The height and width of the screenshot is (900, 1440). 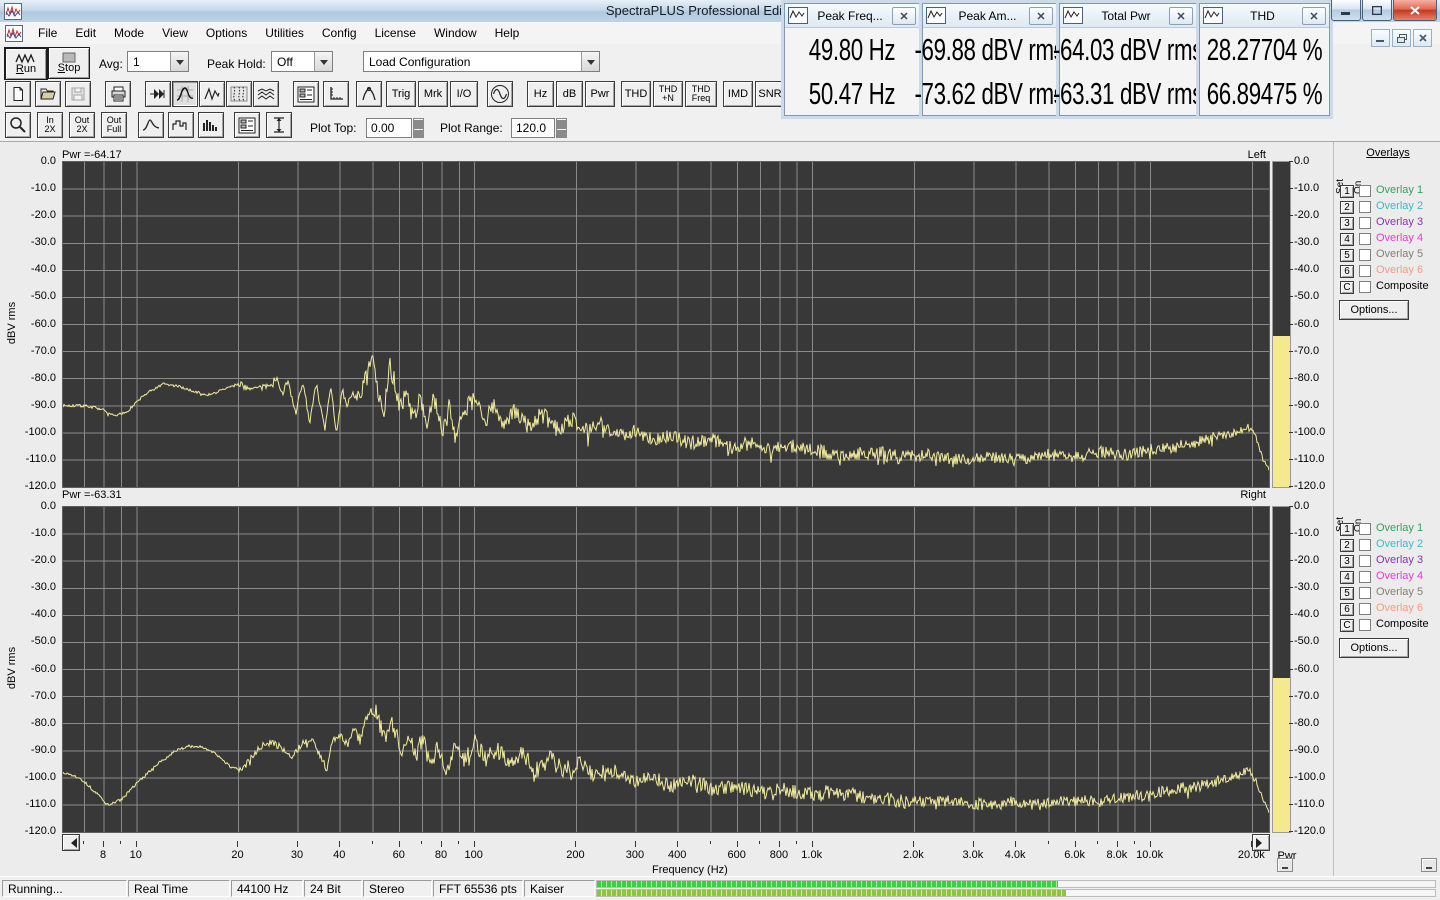 What do you see at coordinates (302, 61) in the screenshot?
I see `peak-hold-select: Off` at bounding box center [302, 61].